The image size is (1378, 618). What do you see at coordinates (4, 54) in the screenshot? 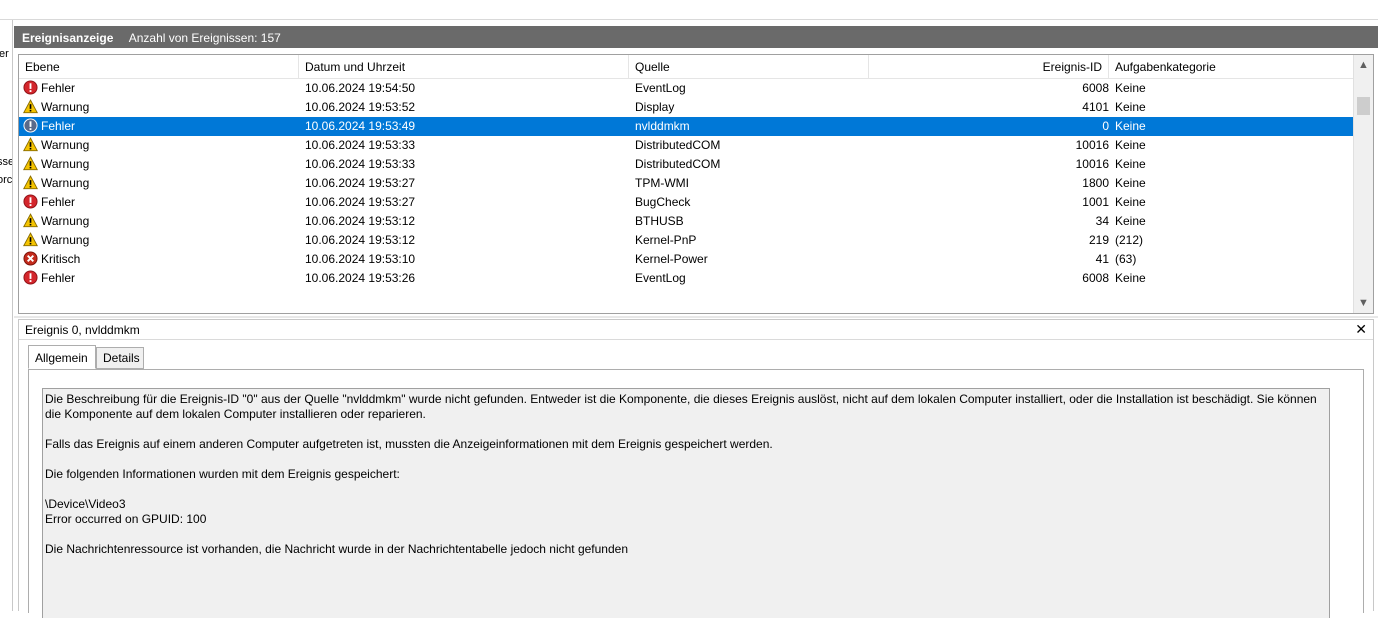
I see `left-pane-fragment: er` at bounding box center [4, 54].